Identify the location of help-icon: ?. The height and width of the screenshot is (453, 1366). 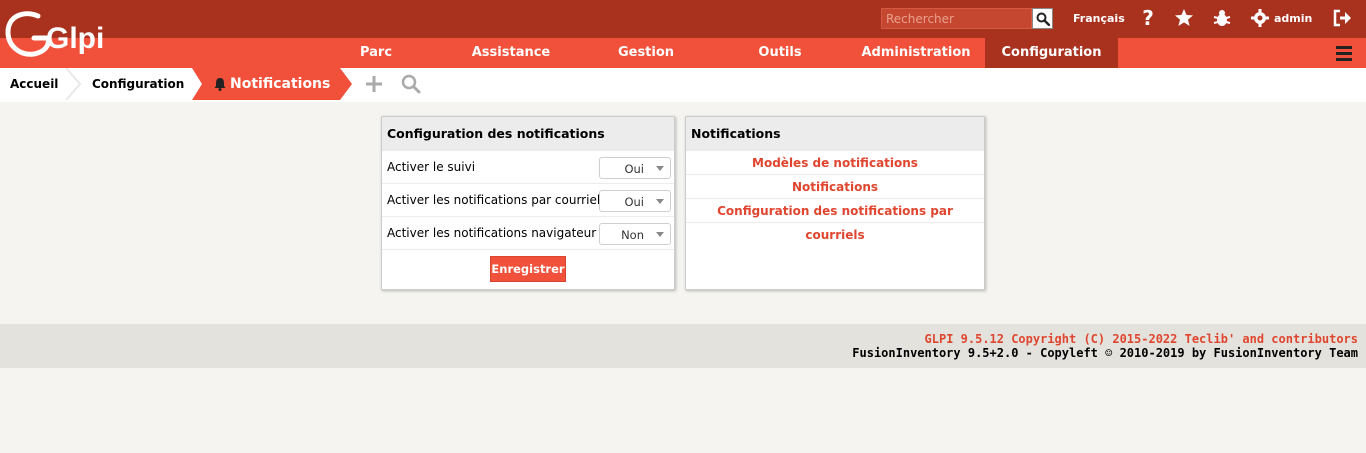
(1148, 18).